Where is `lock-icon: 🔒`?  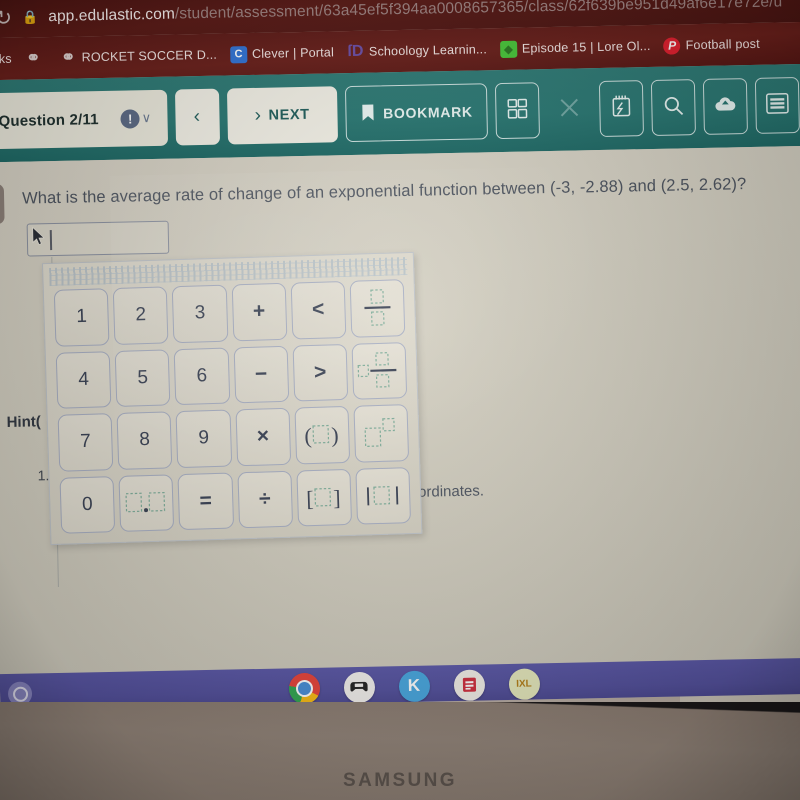
lock-icon: 🔒 is located at coordinates (30, 17).